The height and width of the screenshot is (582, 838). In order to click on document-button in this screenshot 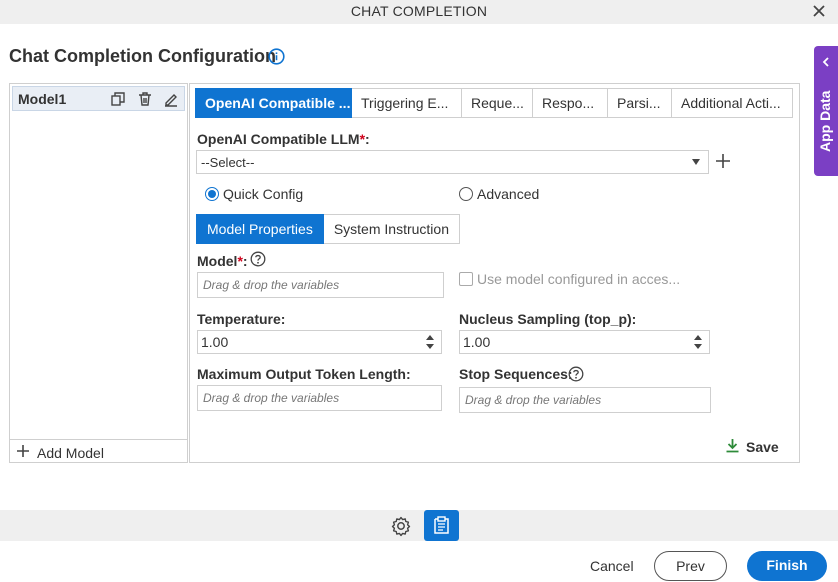, I will do `click(441, 525)`.